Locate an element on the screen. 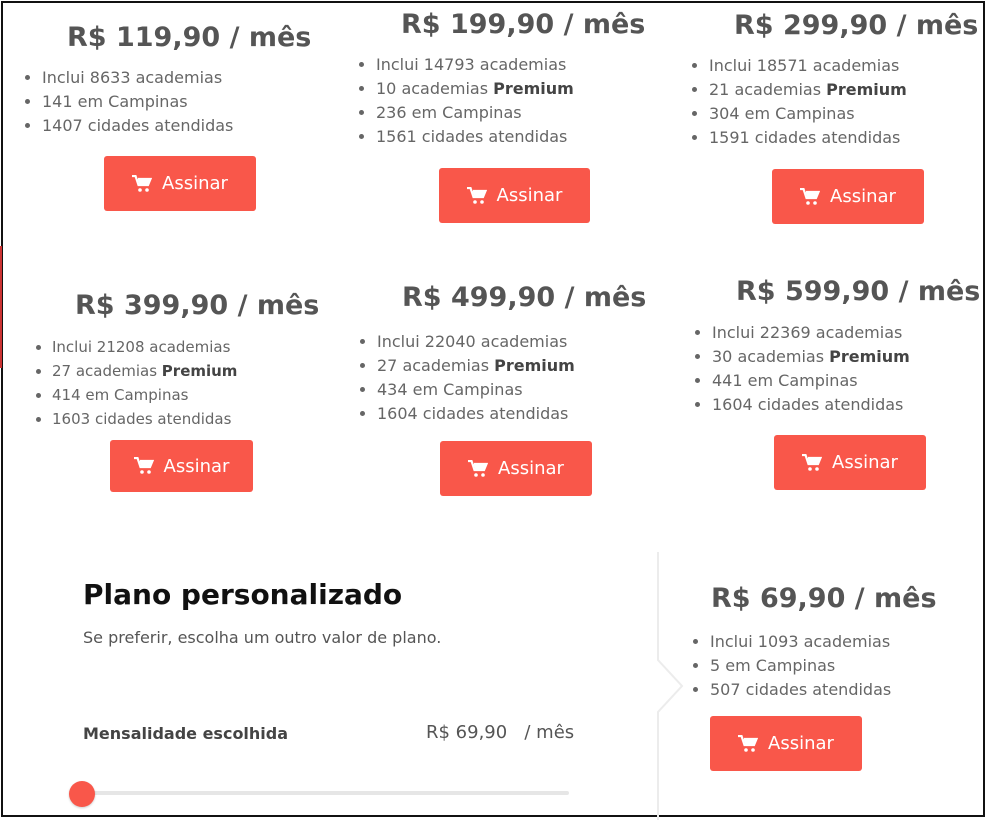  plan-feature-text: 21 academias is located at coordinates (768, 89).